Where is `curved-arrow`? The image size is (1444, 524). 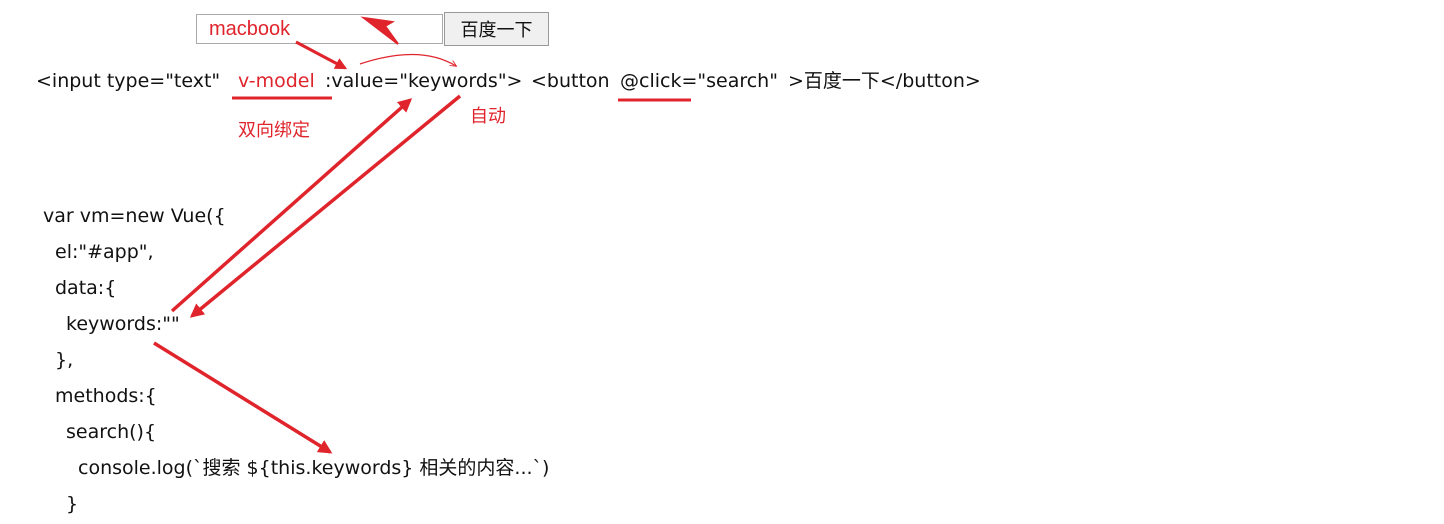
curved-arrow is located at coordinates (407, 59).